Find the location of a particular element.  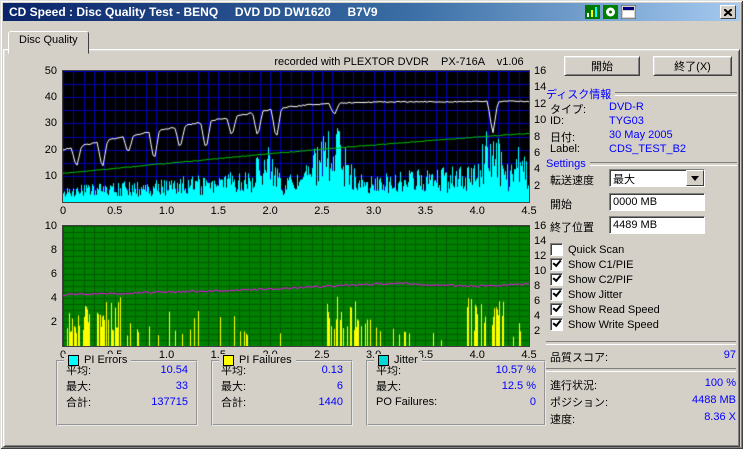

speed-label: 速度: is located at coordinates (563, 420).